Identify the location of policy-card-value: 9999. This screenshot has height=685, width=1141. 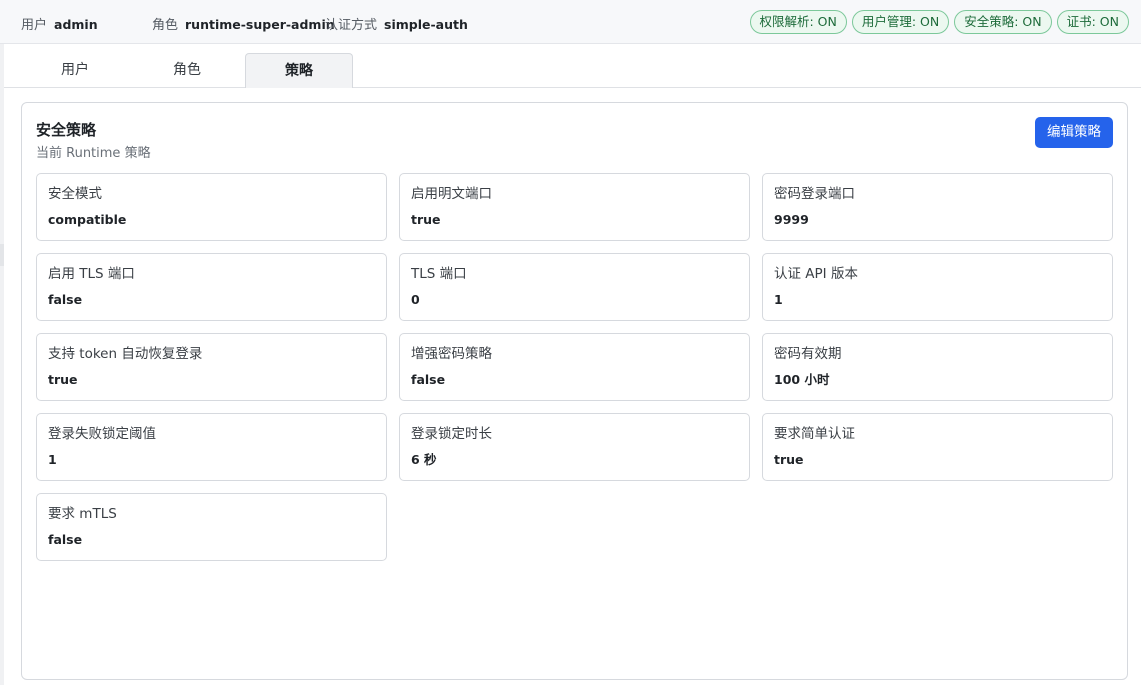
(791, 219).